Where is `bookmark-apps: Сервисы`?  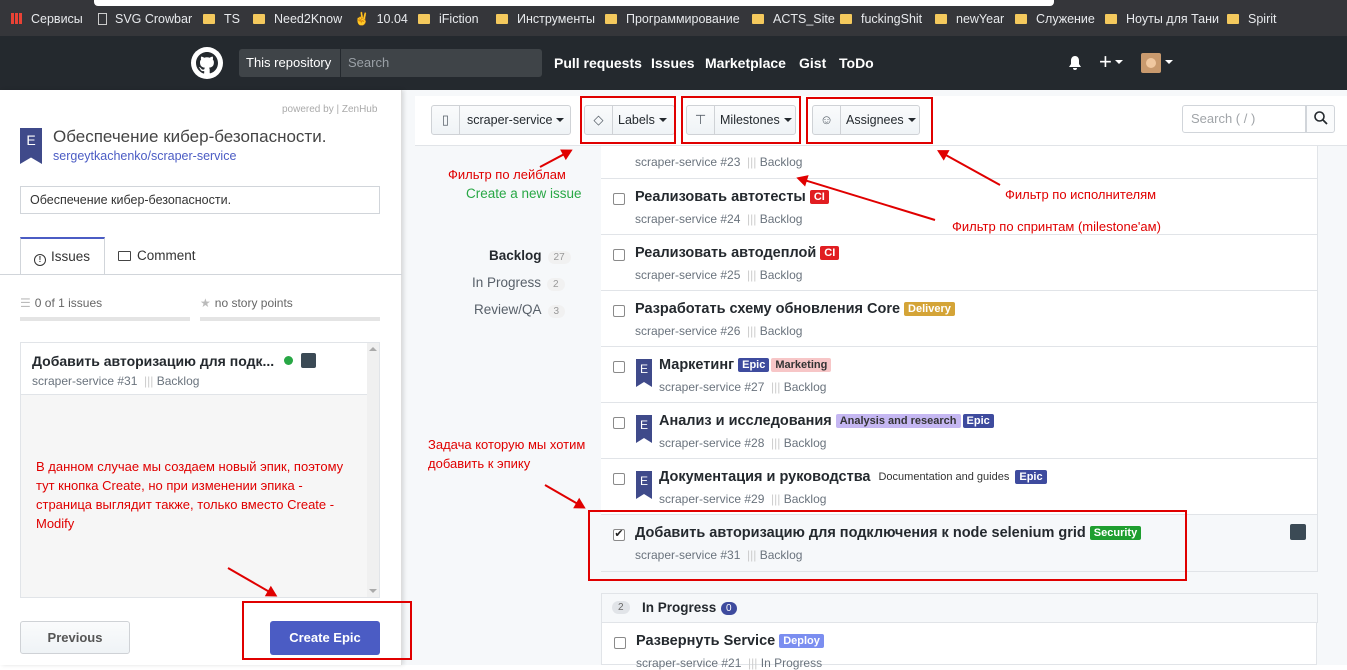
bookmark-apps: Сервисы is located at coordinates (47, 18).